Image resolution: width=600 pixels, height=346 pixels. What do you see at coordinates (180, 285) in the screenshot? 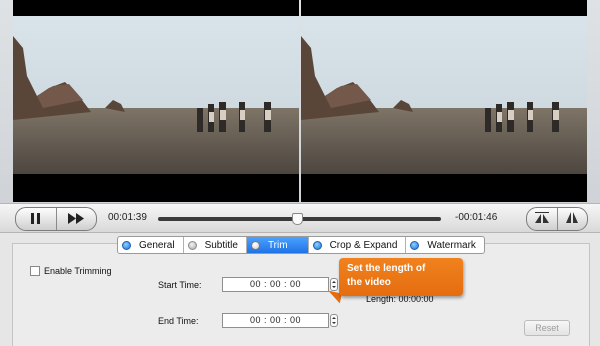
I see `start-time-label: Start Time:` at bounding box center [180, 285].